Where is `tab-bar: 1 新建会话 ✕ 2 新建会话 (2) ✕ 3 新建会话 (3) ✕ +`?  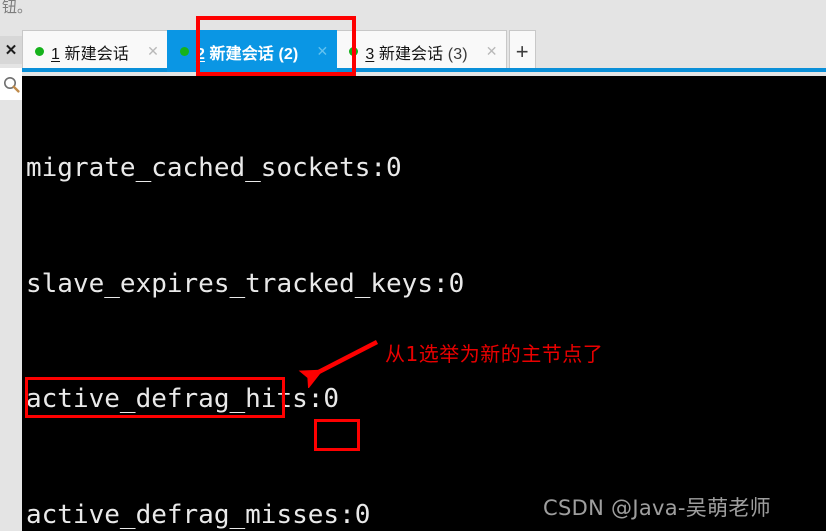
tab-bar: 1 新建会话 ✕ 2 新建会话 (2) ✕ 3 新建会话 (3) ✕ + is located at coordinates (424, 47).